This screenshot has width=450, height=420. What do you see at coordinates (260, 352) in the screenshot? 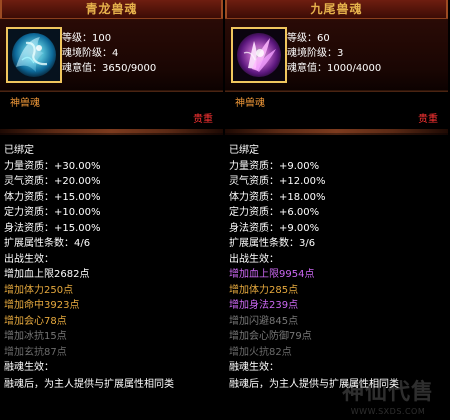
I see `battle-effect-line: 增加火抗82点` at bounding box center [260, 352].